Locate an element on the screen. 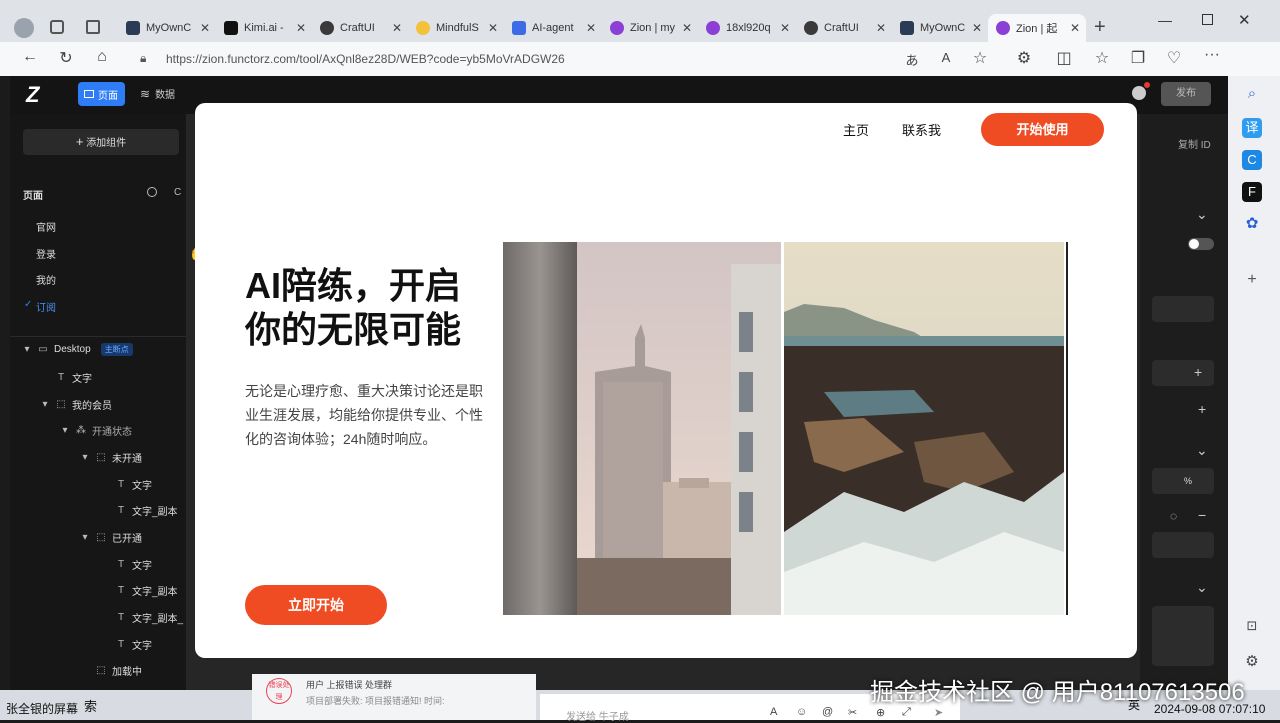 This screenshot has height=723, width=1280. app-icon: C is located at coordinates (1252, 160).